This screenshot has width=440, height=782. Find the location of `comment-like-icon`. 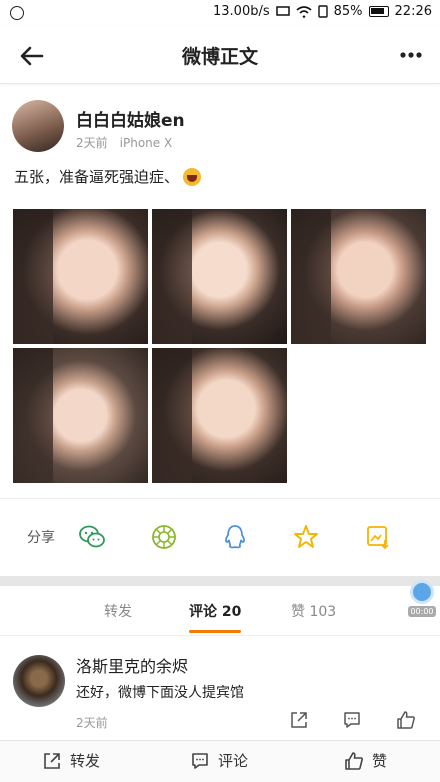

comment-like-icon is located at coordinates (406, 720).